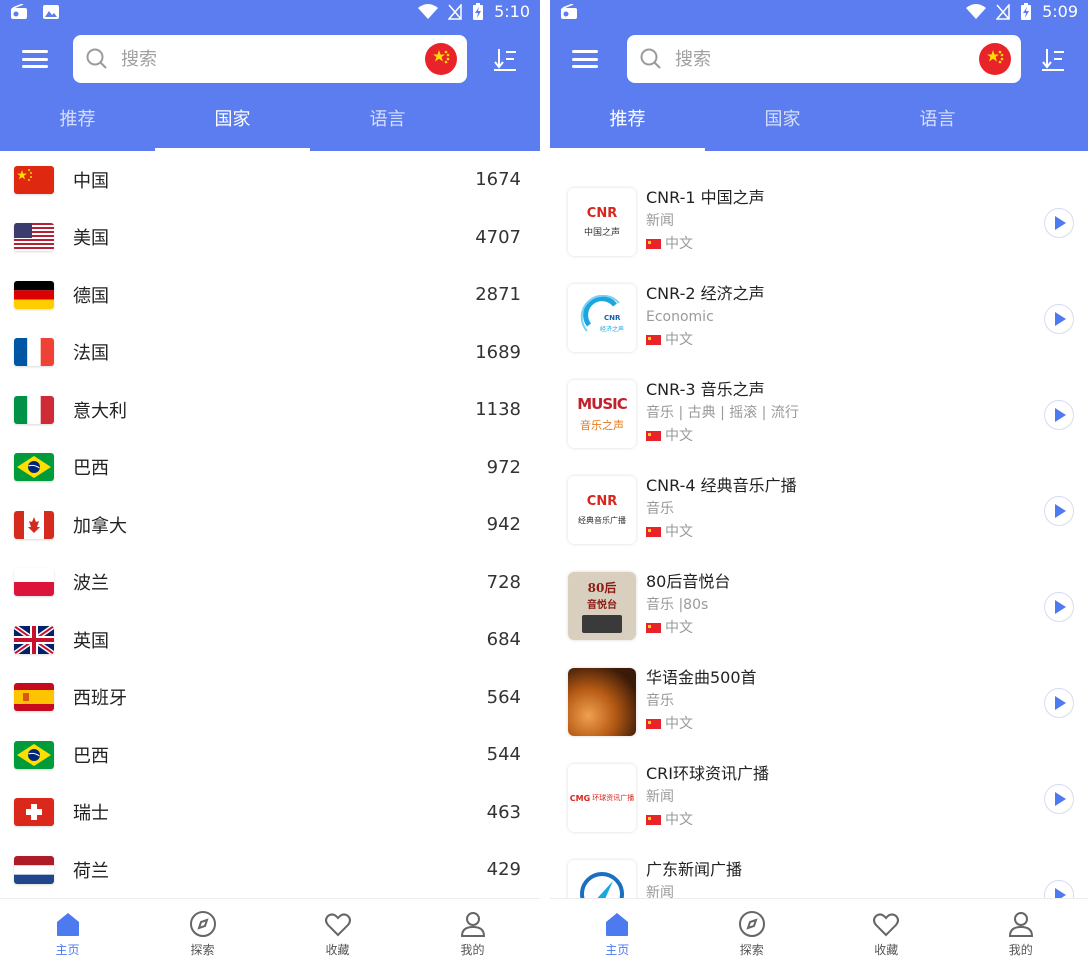  Describe the element at coordinates (1003, 11) in the screenshot. I see `no-signal-icon` at that location.